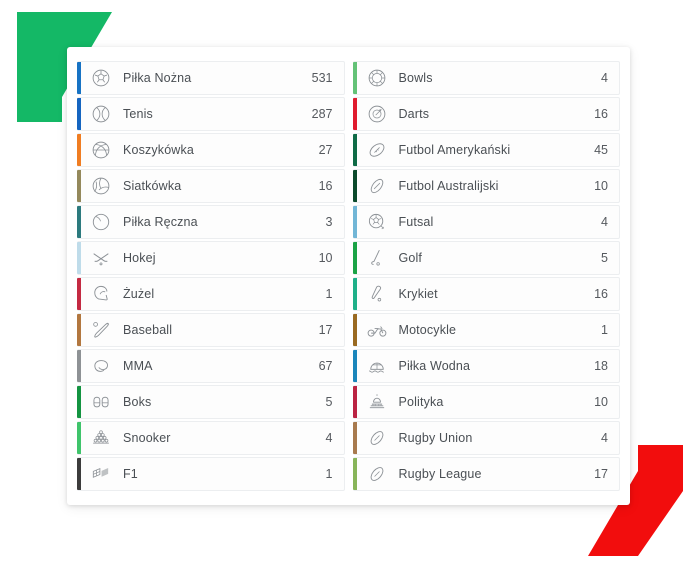 The image size is (700, 568). I want to click on sport-count: 18, so click(601, 366).